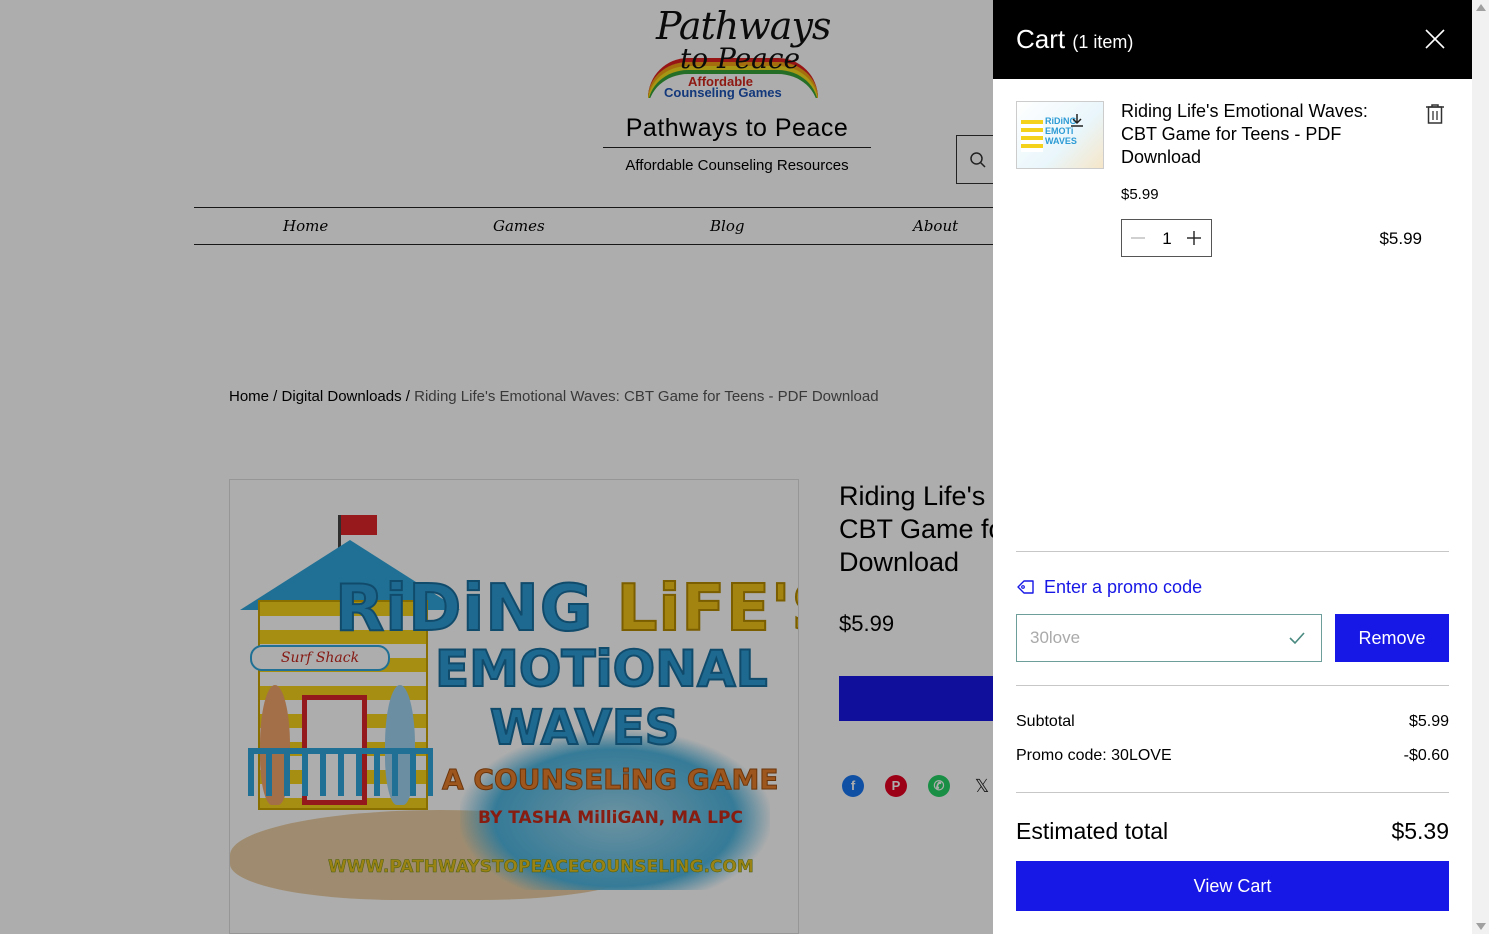 This screenshot has height=934, width=1489. Describe the element at coordinates (1045, 721) in the screenshot. I see `subtotal-label: Subtotal` at that location.